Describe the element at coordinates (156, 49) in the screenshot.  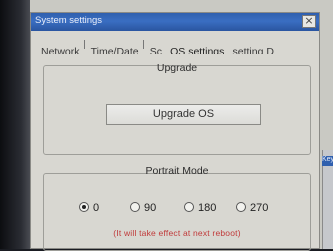
I see `tab-screen: Sc` at that location.